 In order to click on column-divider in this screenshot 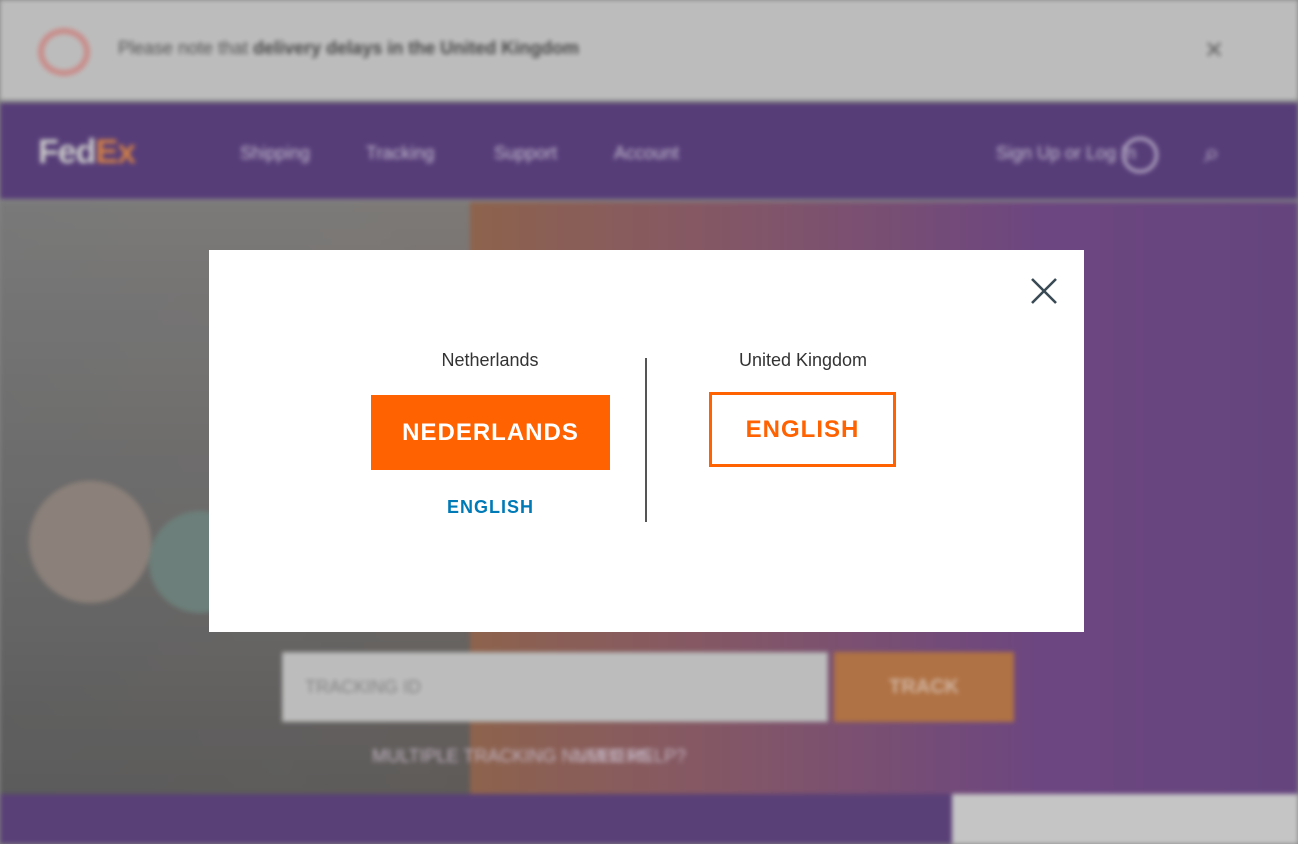, I will do `click(646, 440)`.